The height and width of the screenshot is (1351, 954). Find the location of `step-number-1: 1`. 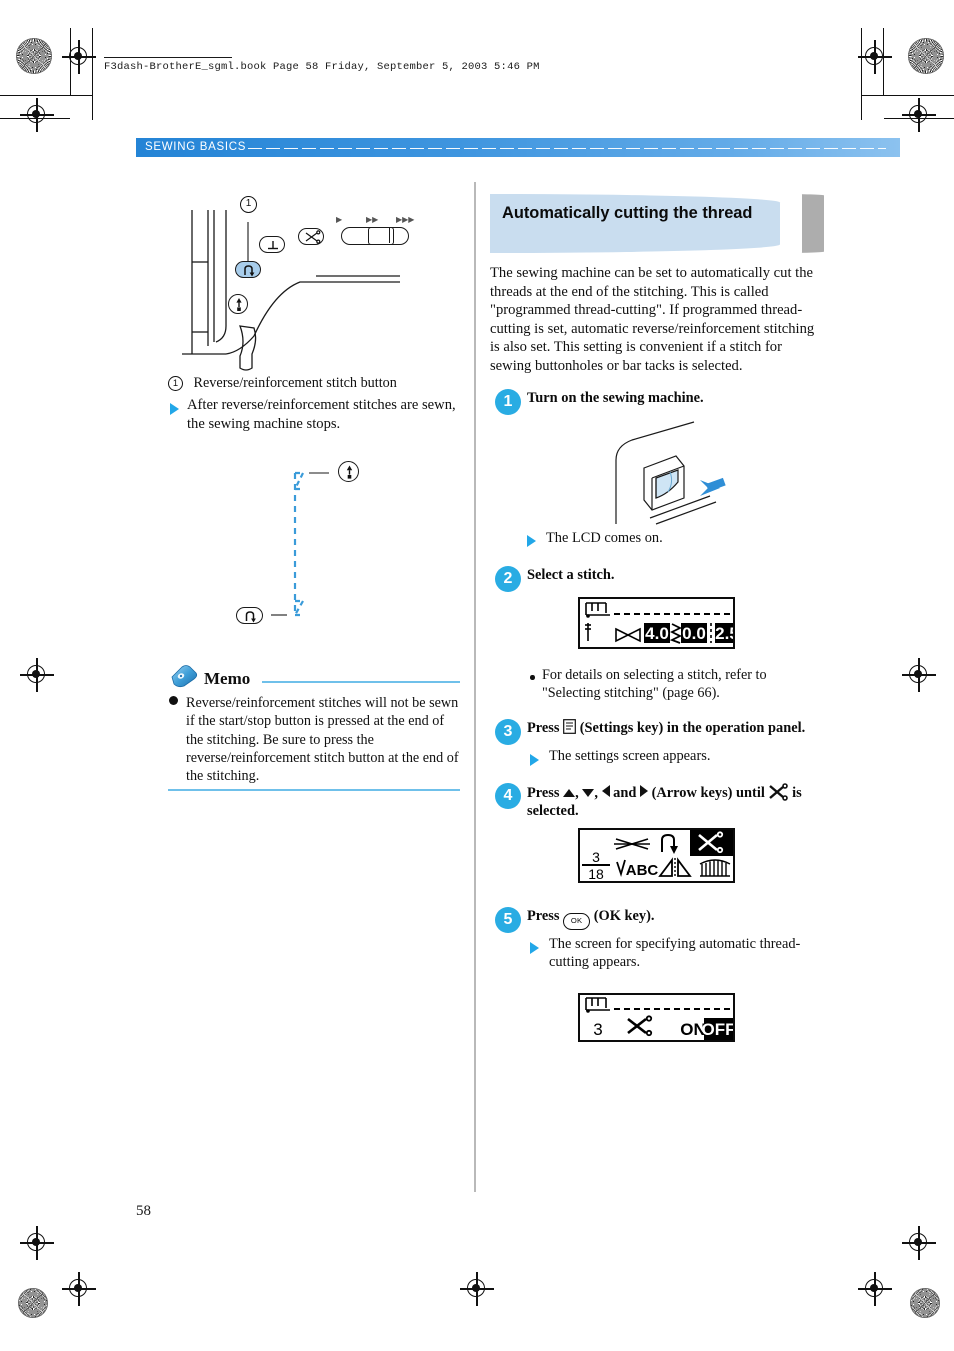

step-number-1: 1 is located at coordinates (508, 402).